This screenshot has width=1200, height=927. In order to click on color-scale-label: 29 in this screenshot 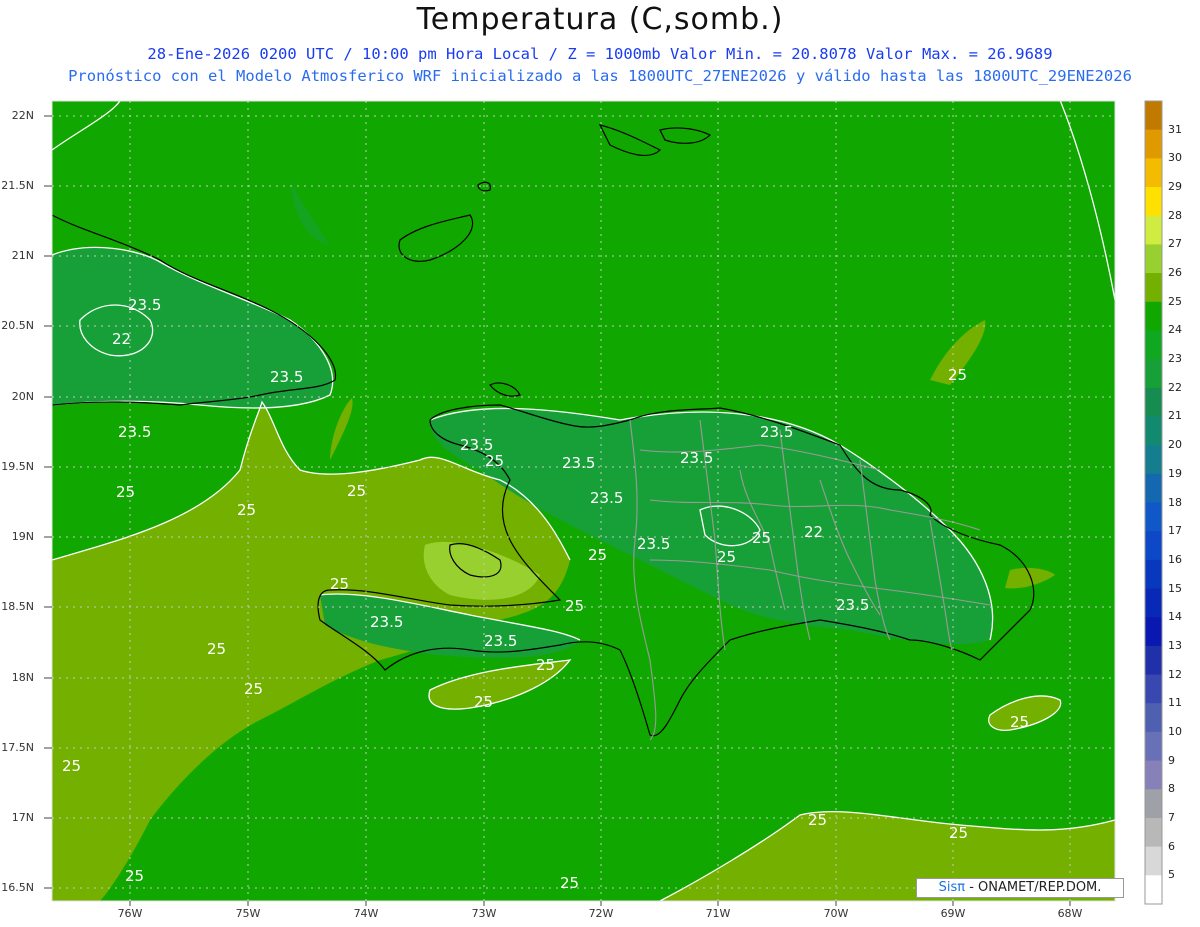, I will do `click(1175, 187)`.